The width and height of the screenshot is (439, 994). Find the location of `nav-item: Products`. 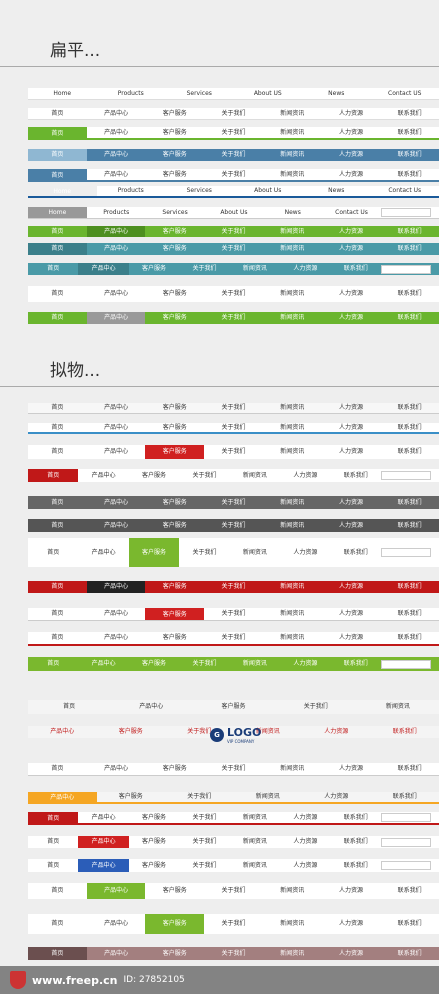

nav-item: Products is located at coordinates (131, 190).